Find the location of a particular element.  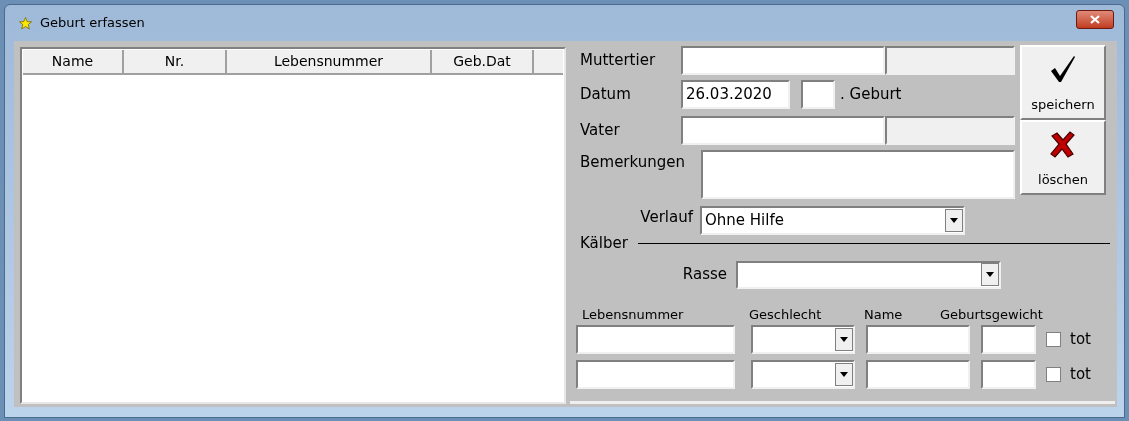

field-label: Bemerkungen is located at coordinates (633, 162).